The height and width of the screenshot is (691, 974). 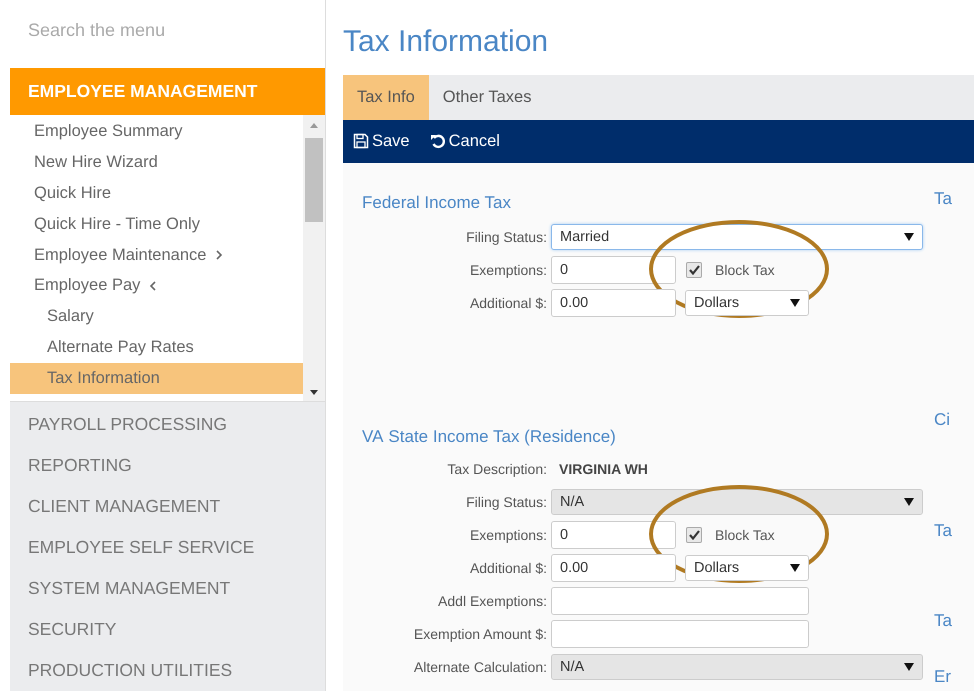 I want to click on field-label: Alternate Calculation:, so click(x=480, y=666).